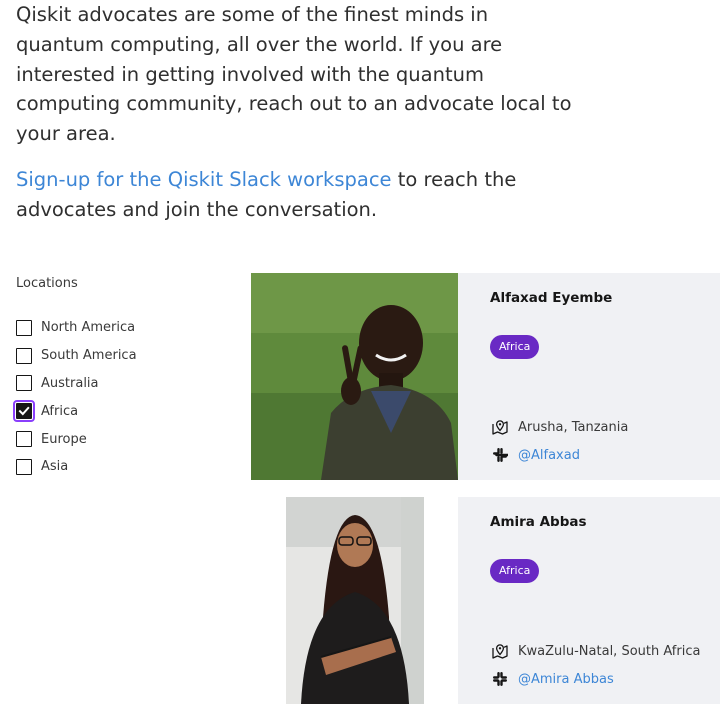  What do you see at coordinates (88, 328) in the screenshot?
I see `filter-label-north-america: North America` at bounding box center [88, 328].